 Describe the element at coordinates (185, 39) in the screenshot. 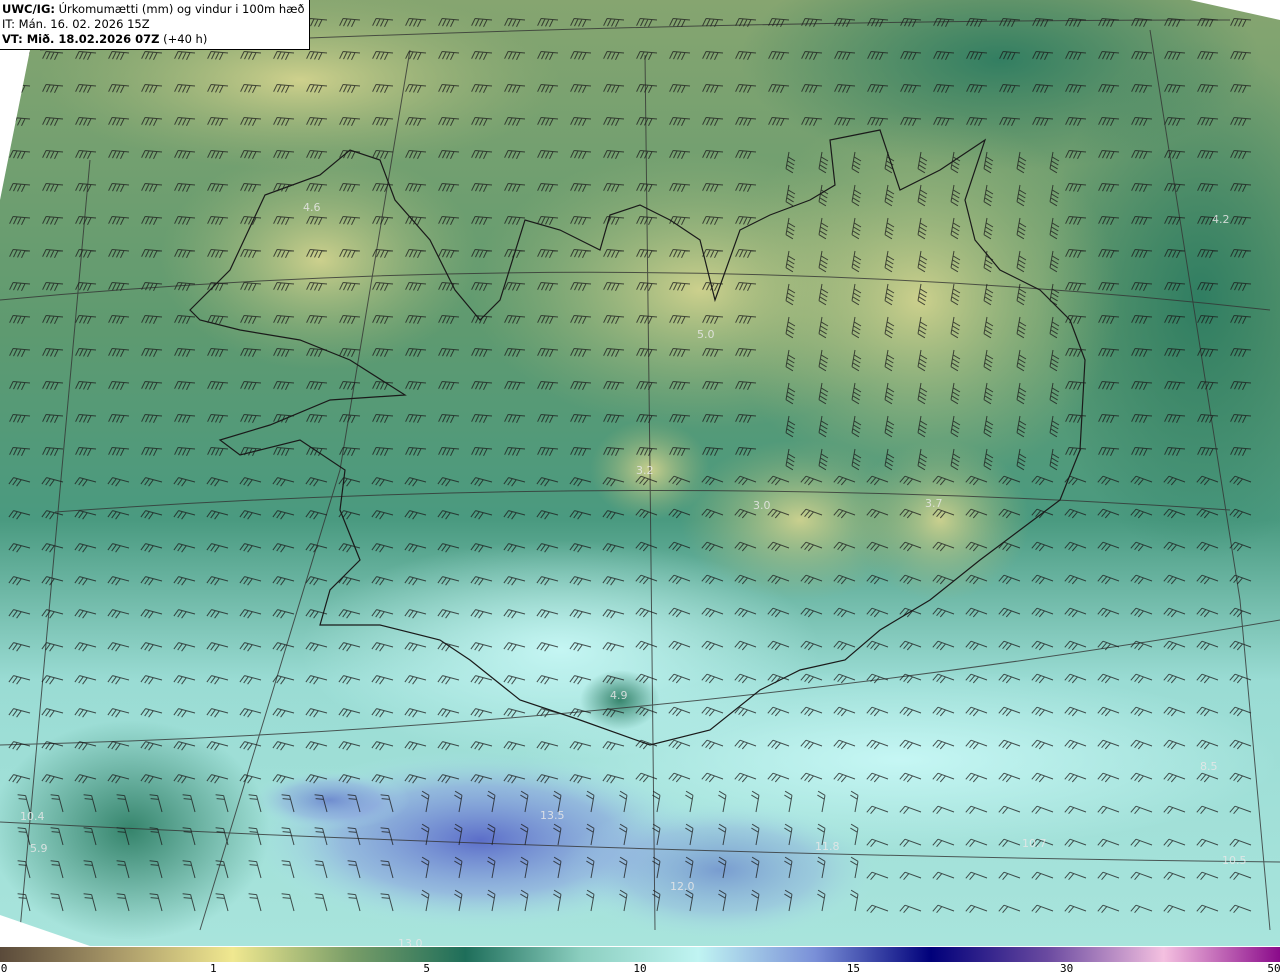

I see `lead-time: (+40 h)` at that location.